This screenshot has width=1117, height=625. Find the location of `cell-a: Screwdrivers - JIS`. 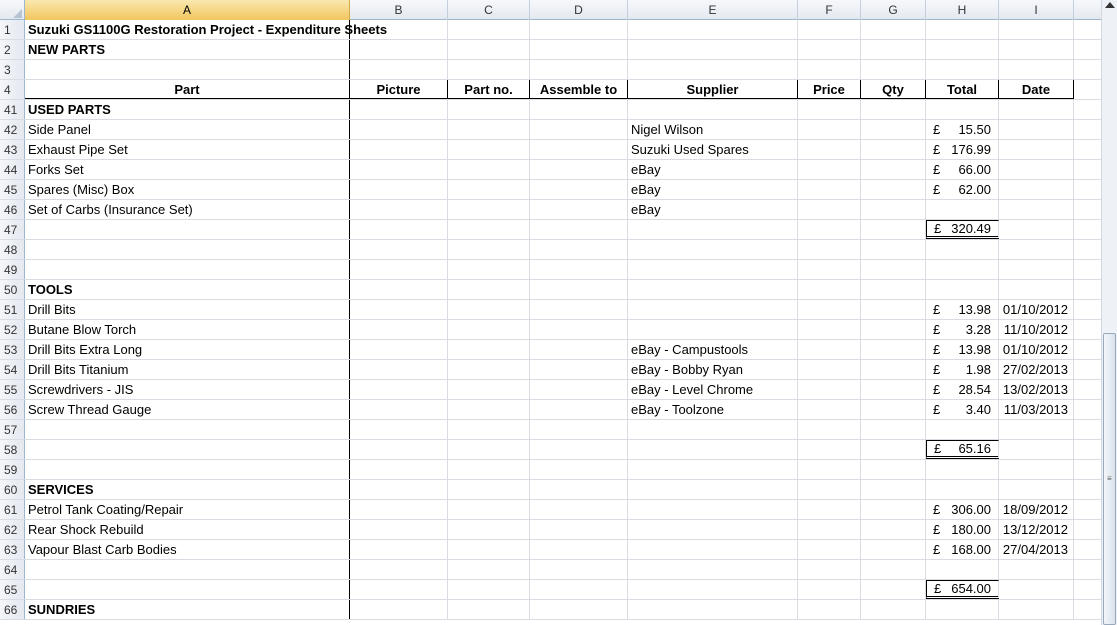

cell-a: Screwdrivers - JIS is located at coordinates (187, 389).